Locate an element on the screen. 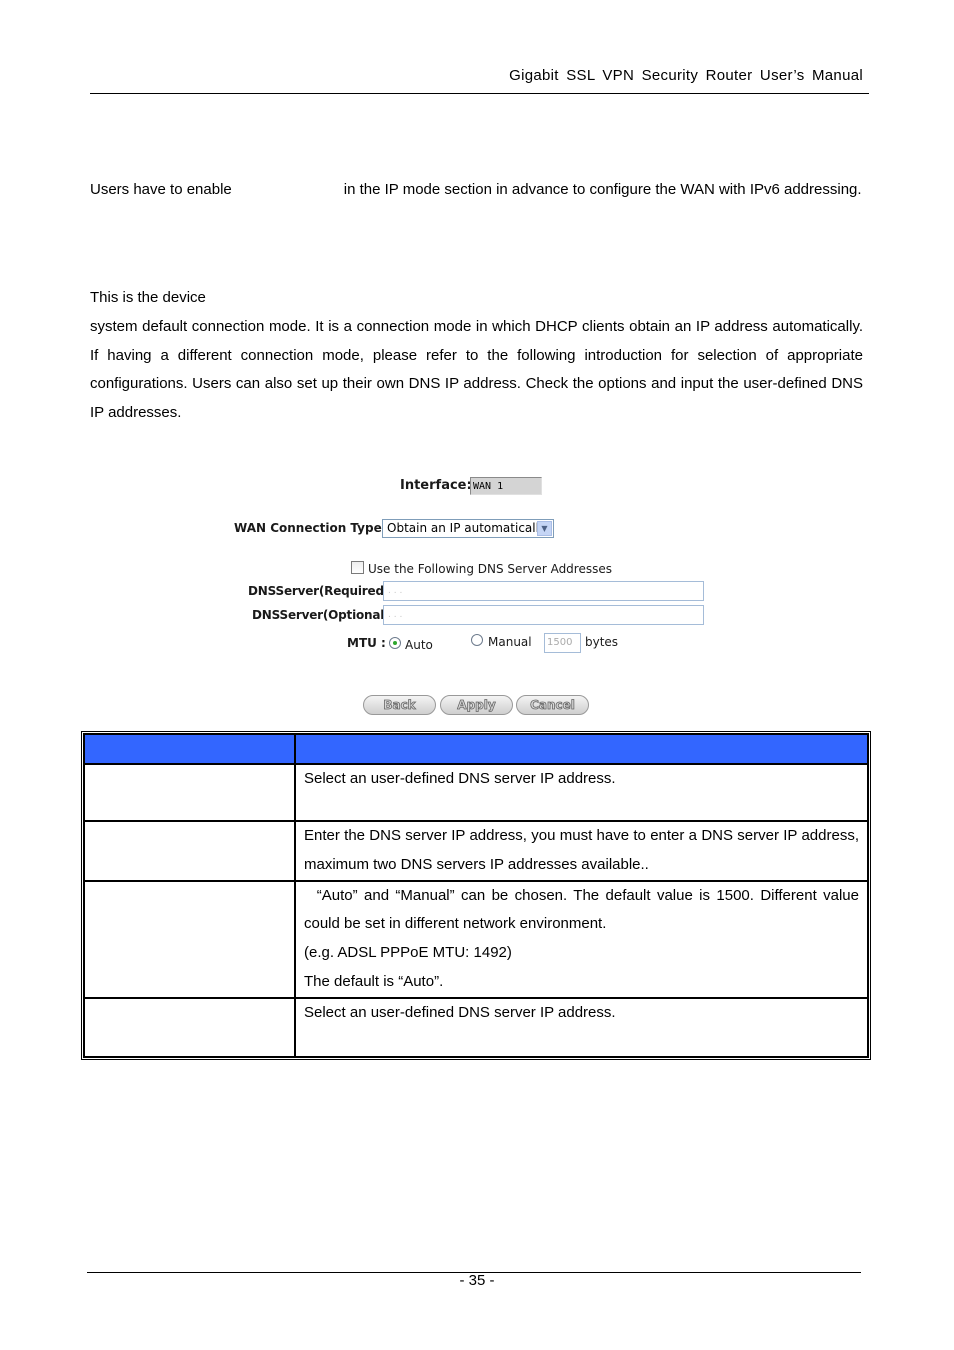 The height and width of the screenshot is (1350, 954). table-header-description is located at coordinates (581, 749).